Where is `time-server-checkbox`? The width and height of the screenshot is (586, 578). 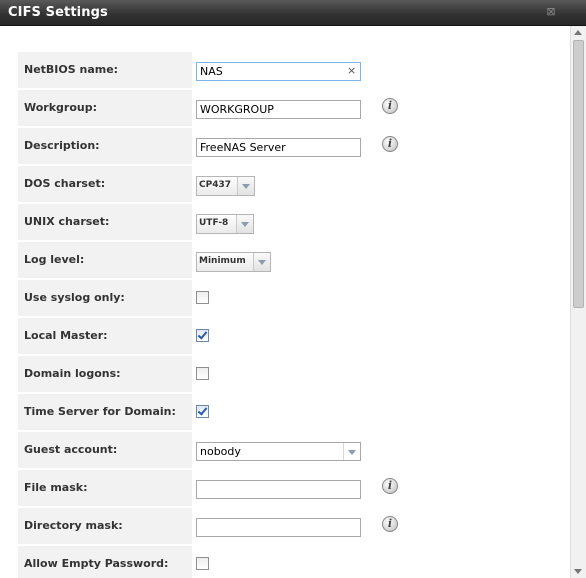 time-server-checkbox is located at coordinates (202, 411).